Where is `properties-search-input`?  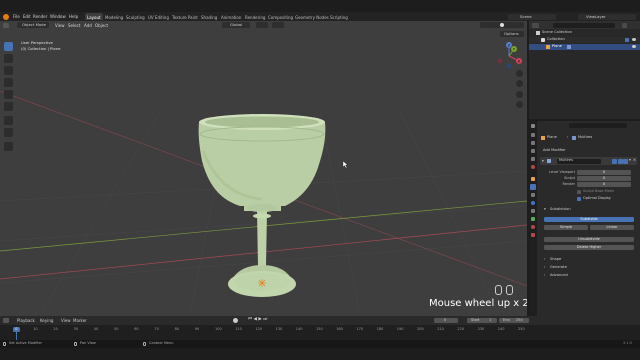
properties-search-input is located at coordinates (598, 125).